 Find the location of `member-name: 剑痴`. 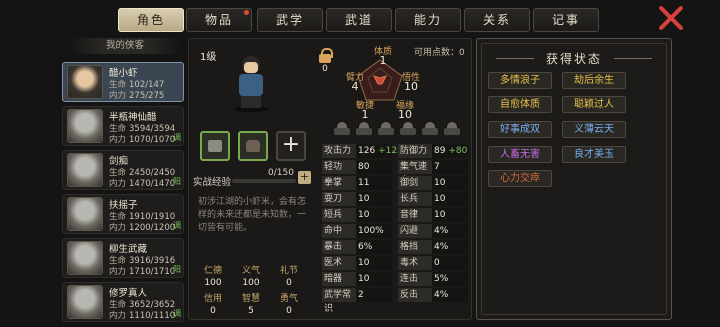

member-name: 剑痴 is located at coordinates (119, 161).